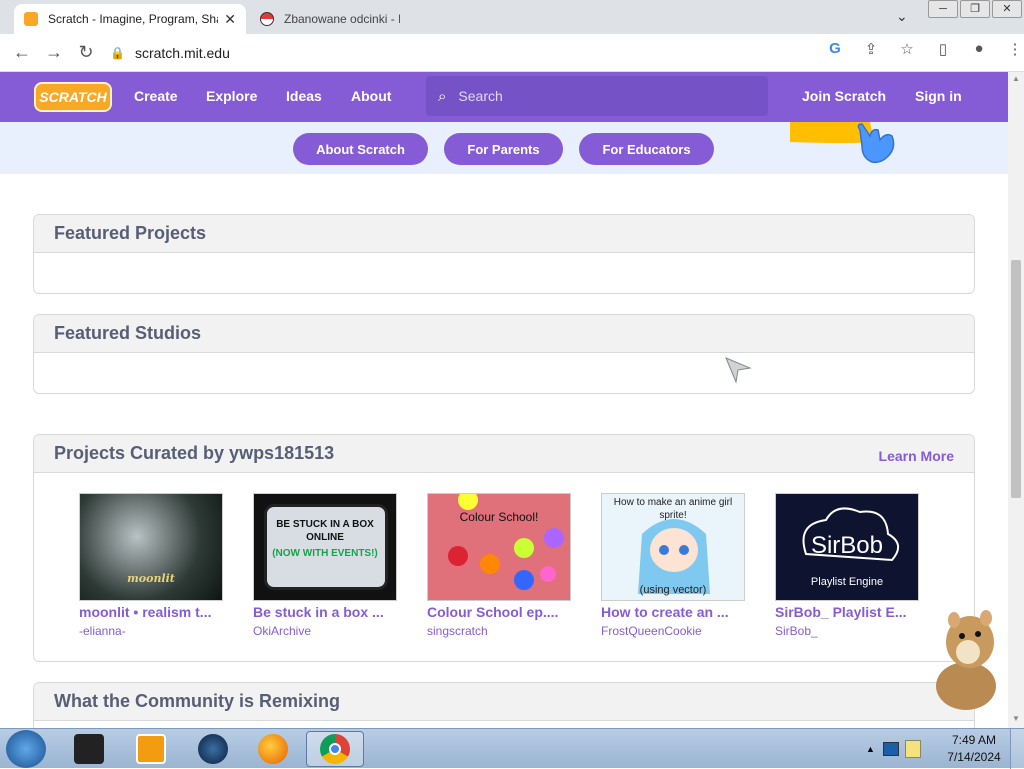 This screenshot has height=769, width=1024. I want to click on scratch-cat-mascot-icon, so click(842, 143).